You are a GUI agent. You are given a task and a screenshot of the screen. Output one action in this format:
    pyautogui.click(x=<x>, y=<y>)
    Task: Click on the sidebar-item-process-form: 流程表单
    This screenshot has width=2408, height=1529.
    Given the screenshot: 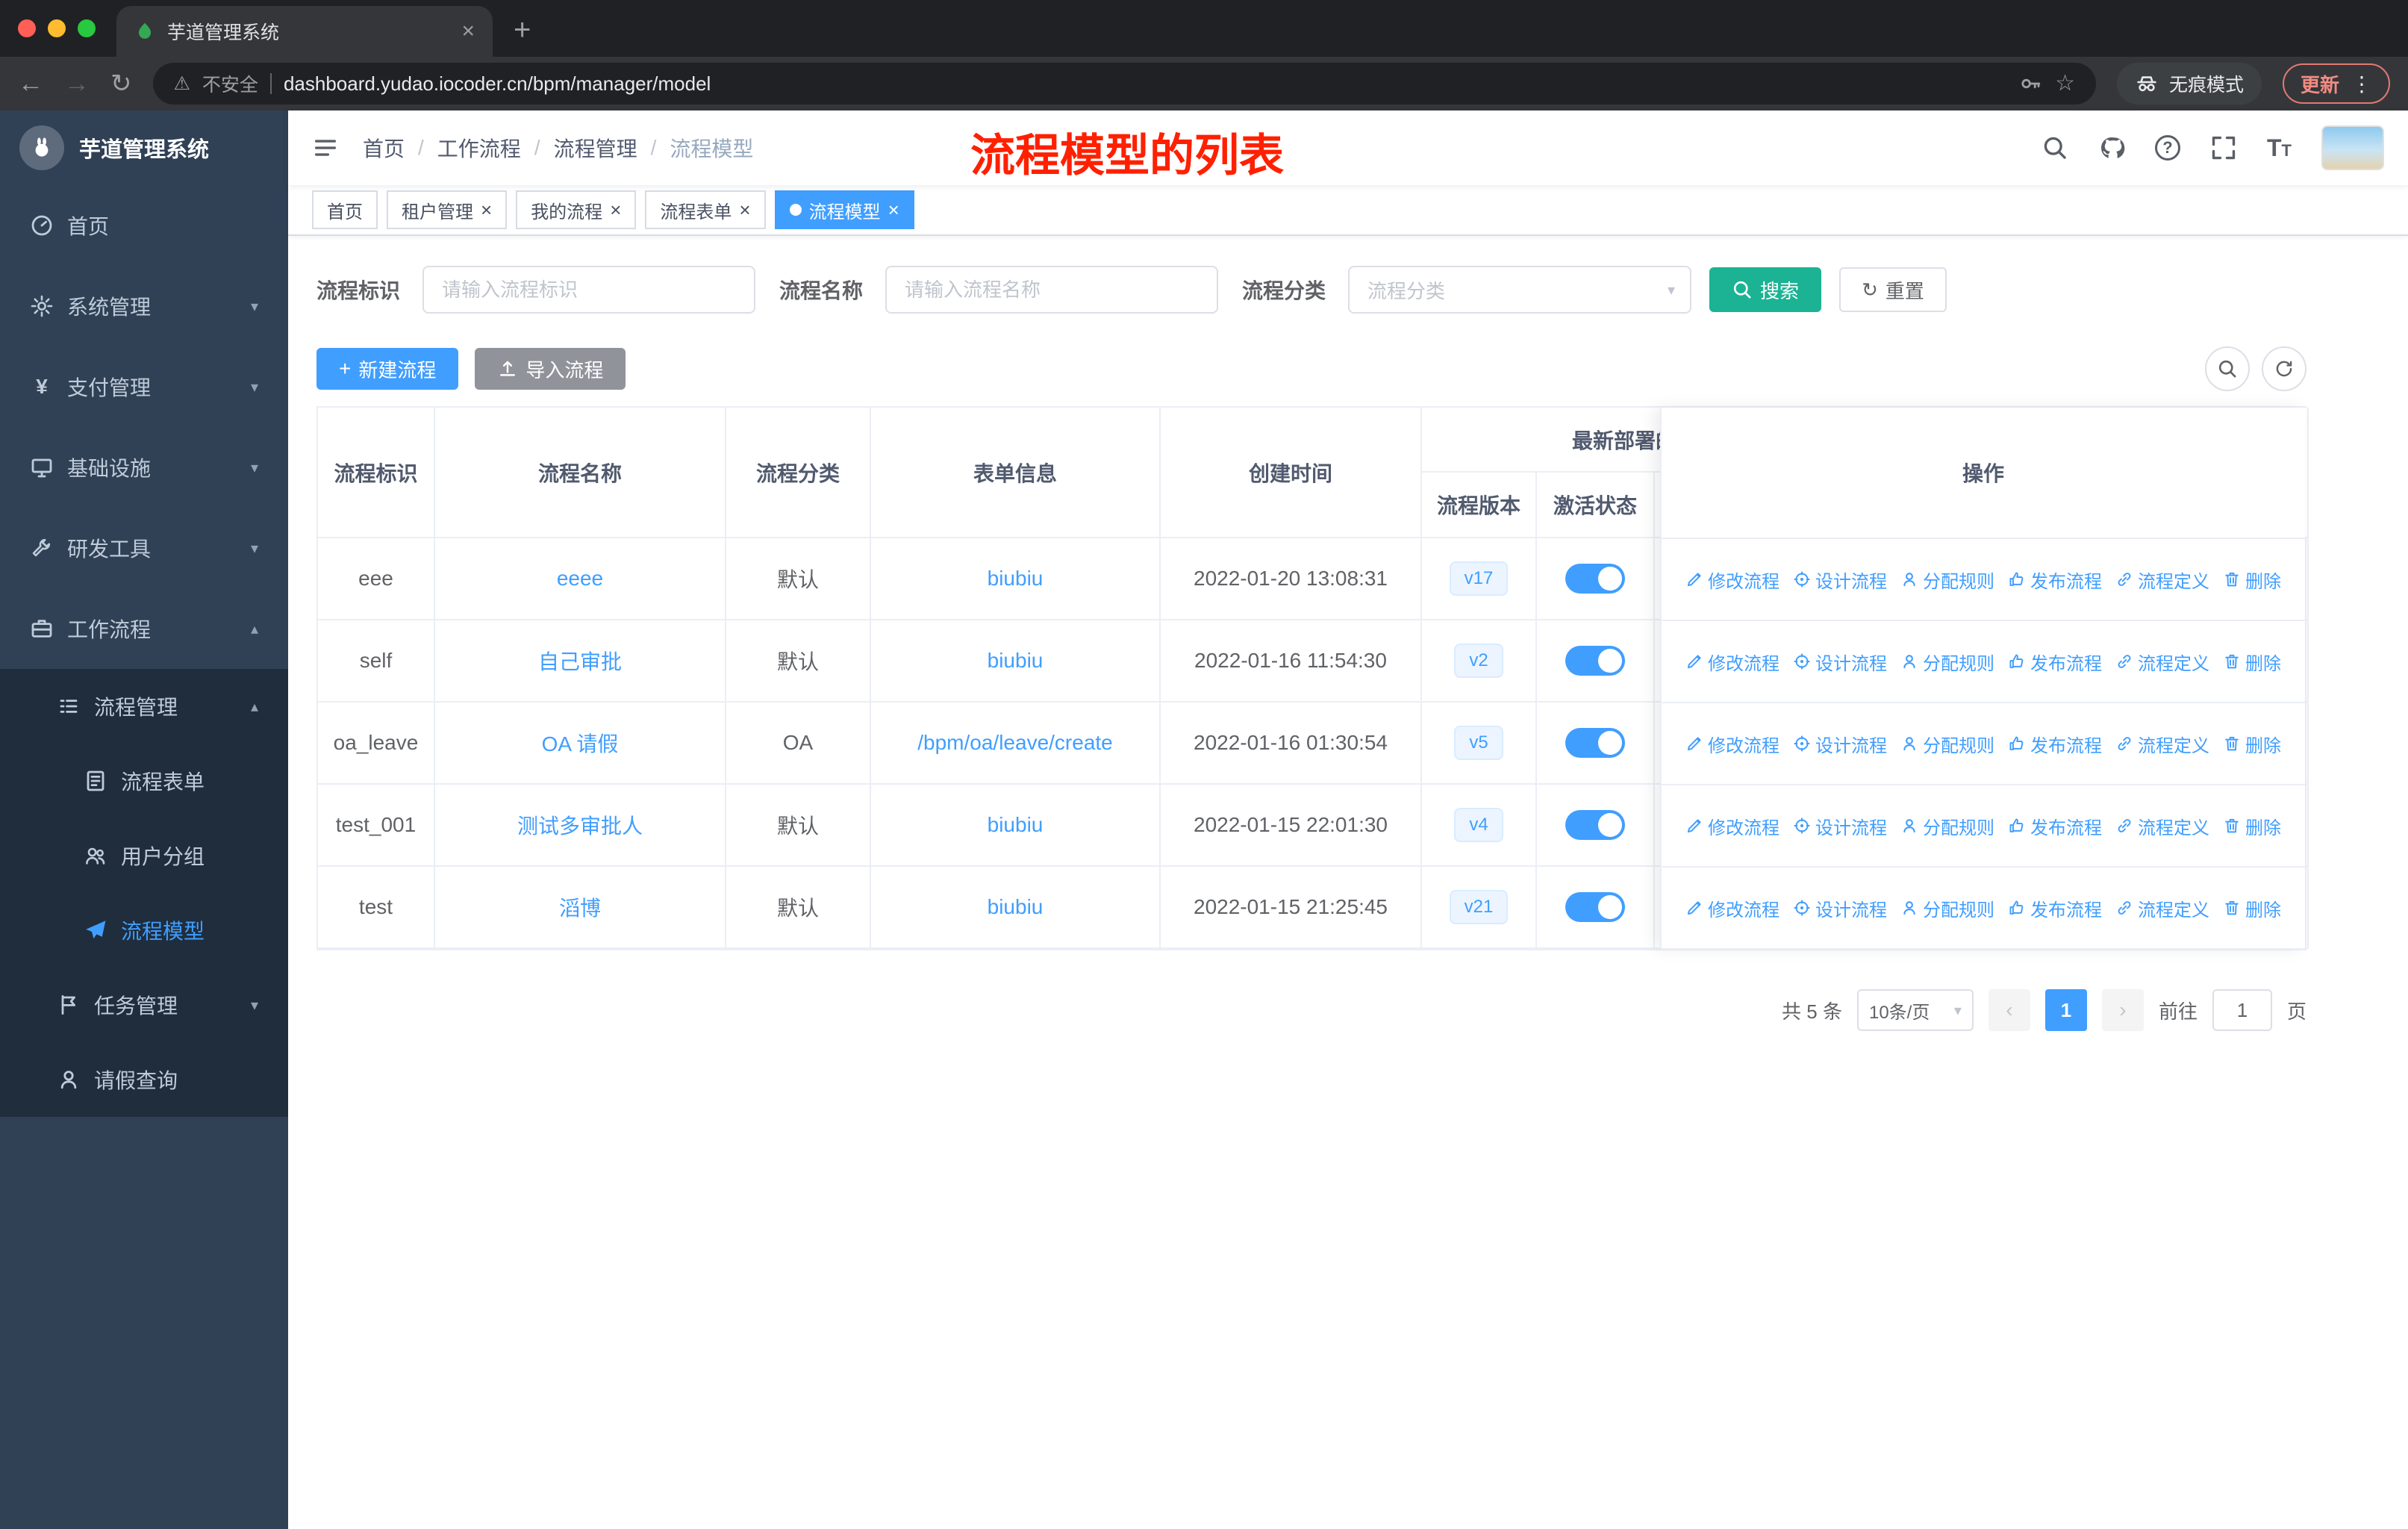 What is the action you would take?
    pyautogui.click(x=144, y=781)
    